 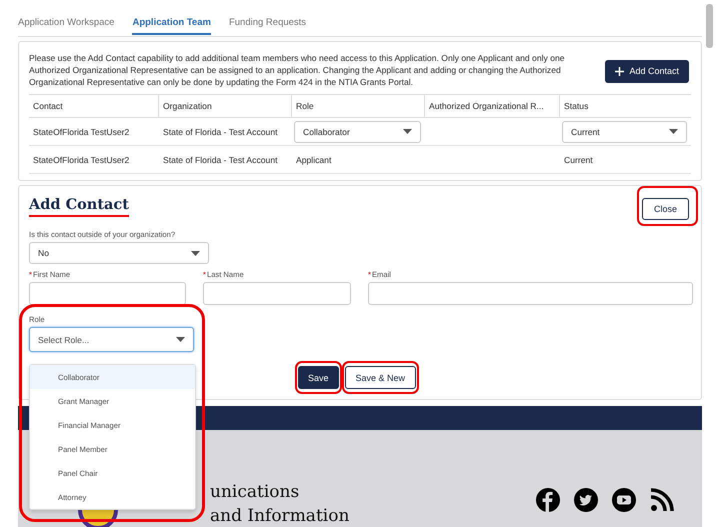 I want to click on footer-title: and Information, so click(x=280, y=516).